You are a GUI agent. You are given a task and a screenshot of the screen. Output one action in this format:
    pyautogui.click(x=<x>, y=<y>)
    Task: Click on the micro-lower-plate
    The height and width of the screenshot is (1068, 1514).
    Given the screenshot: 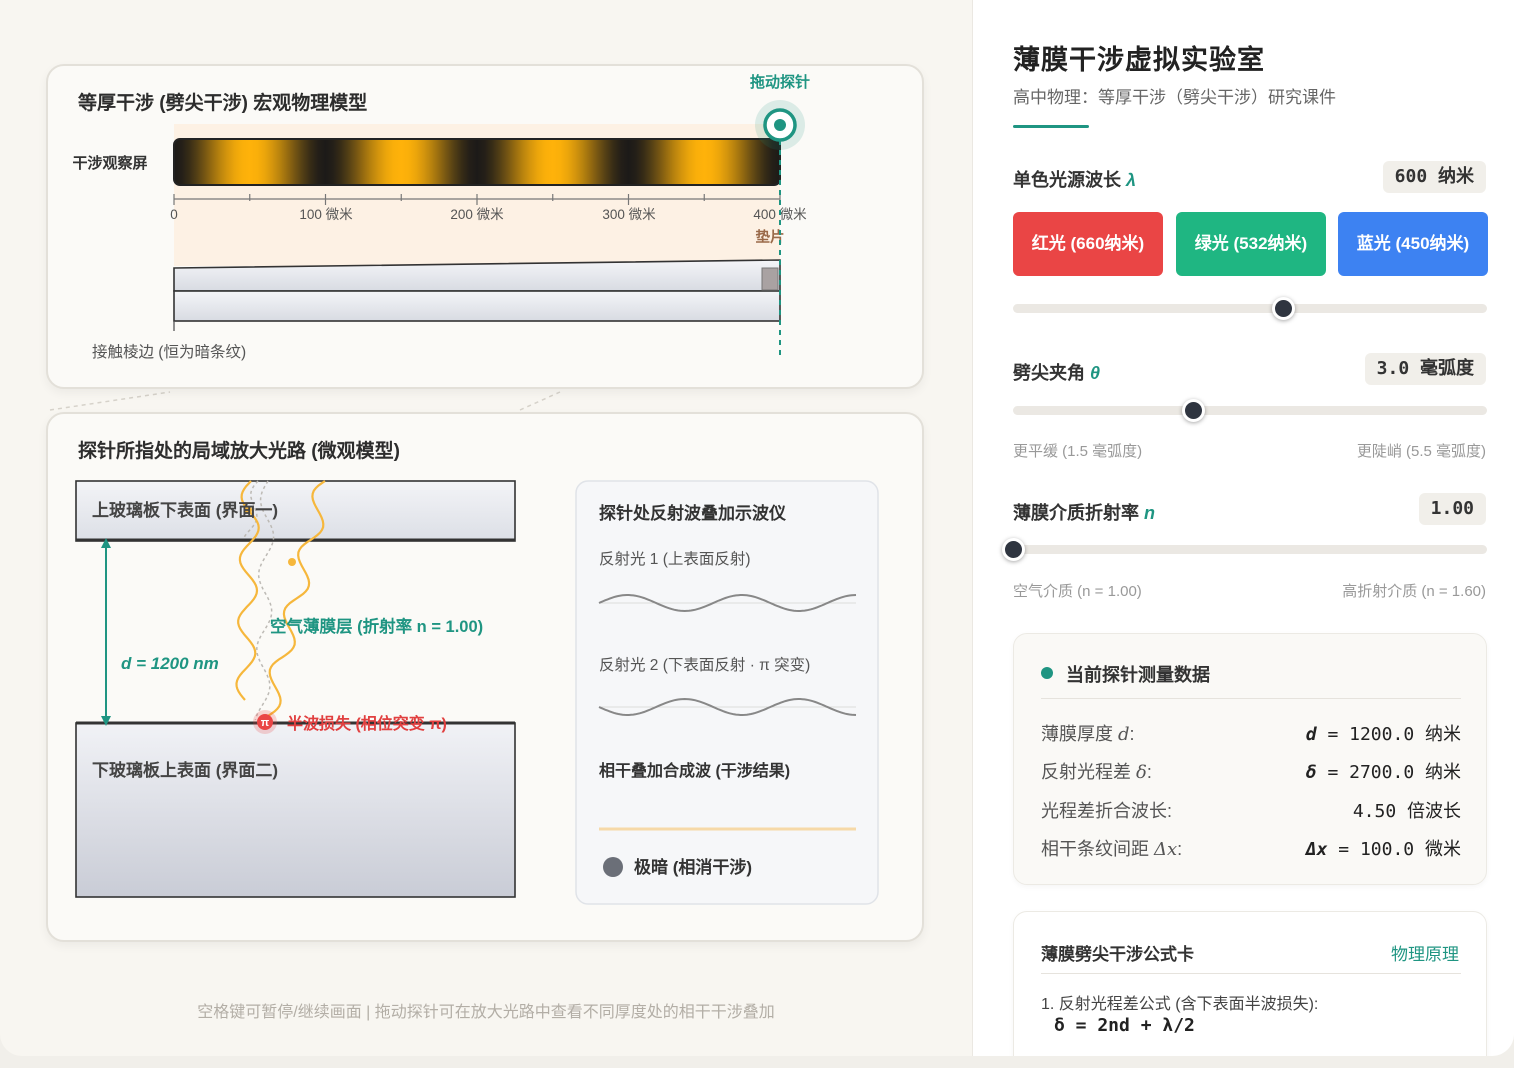 What is the action you would take?
    pyautogui.click(x=295, y=810)
    